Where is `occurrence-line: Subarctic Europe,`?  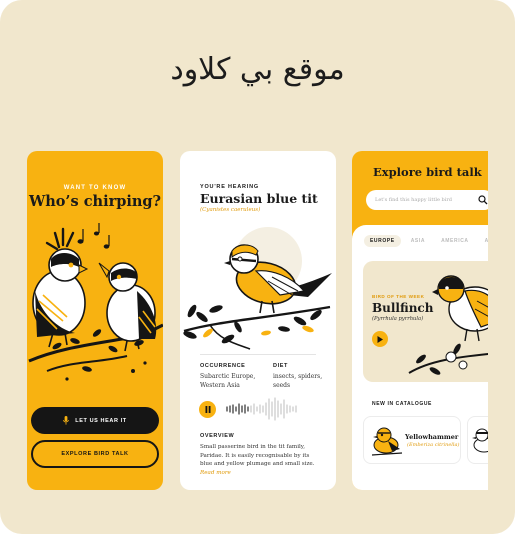
occurrence-line: Subarctic Europe, is located at coordinates (228, 376).